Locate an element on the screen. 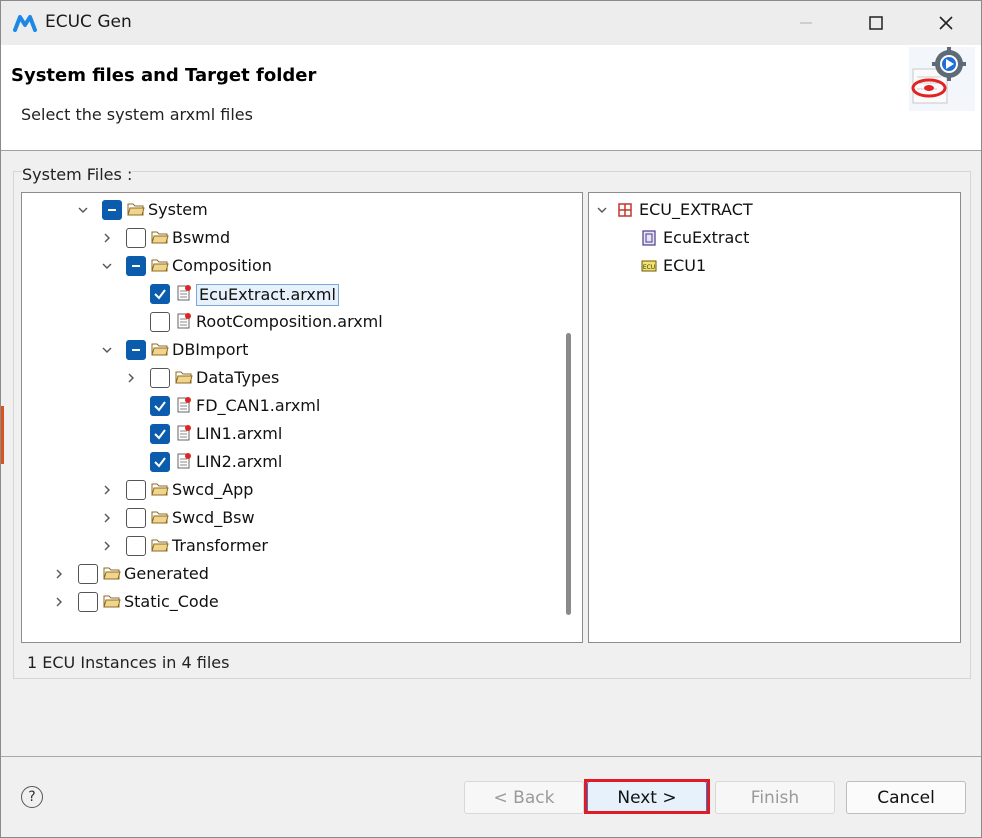  ecu-tree-item-label: ECU1 is located at coordinates (685, 265).